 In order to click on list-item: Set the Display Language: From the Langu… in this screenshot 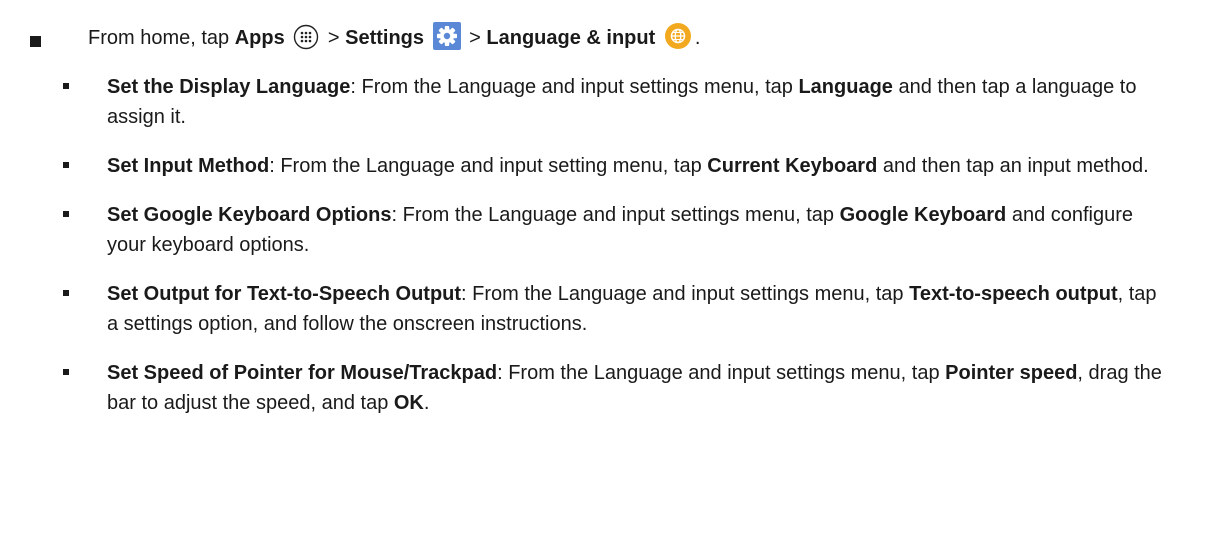, I will do `click(618, 102)`.